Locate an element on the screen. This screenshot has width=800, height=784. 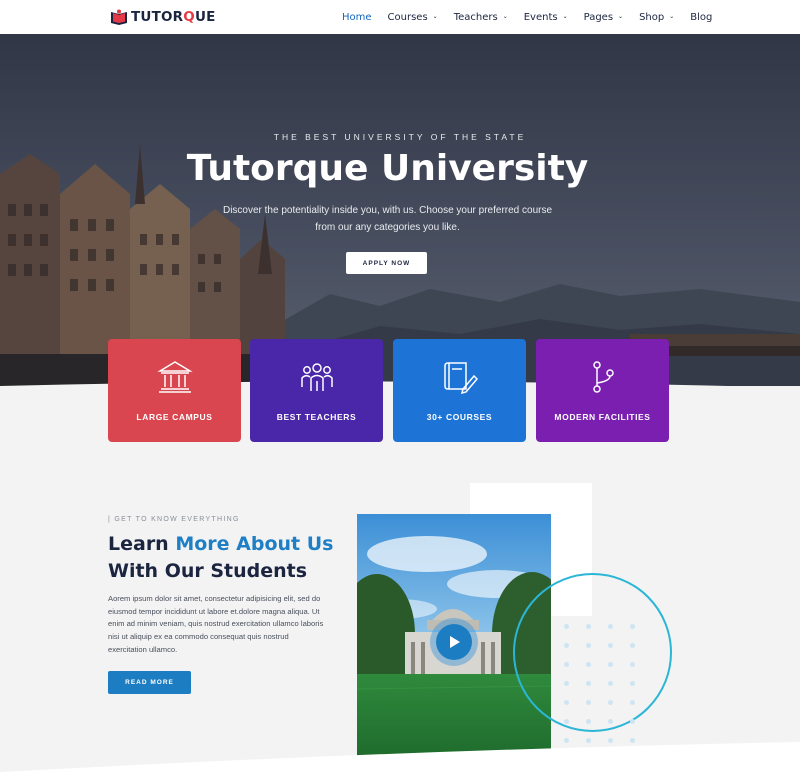
nav-item-blog: Blog is located at coordinates (701, 17).